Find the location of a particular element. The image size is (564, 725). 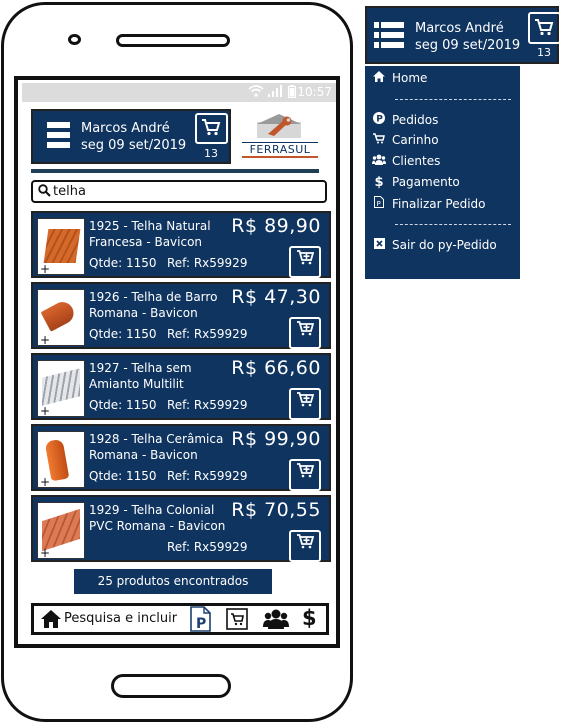

menu-item-clientes: Clientes is located at coordinates (406, 161).